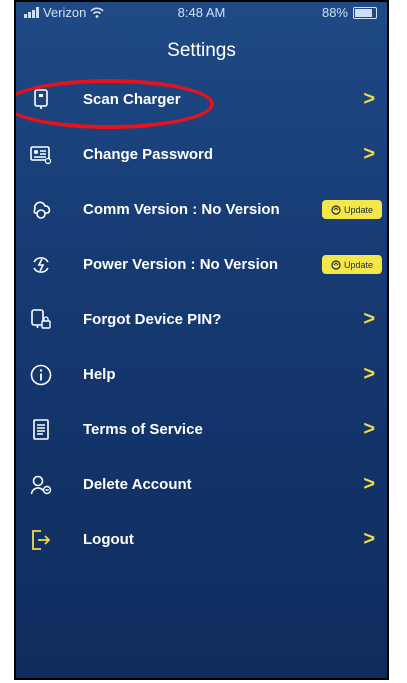 The image size is (407, 683). I want to click on menu-item-label: Logout, so click(108, 539).